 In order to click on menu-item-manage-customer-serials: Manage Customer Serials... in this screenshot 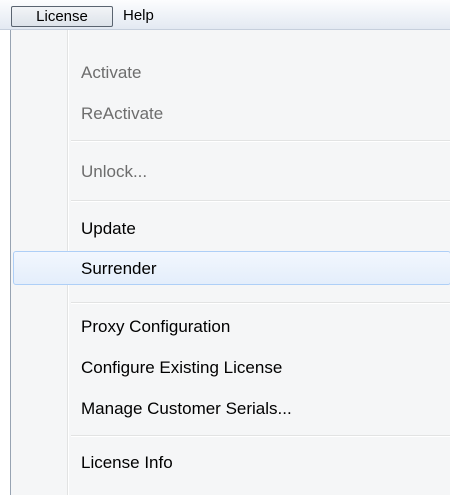, I will do `click(230, 409)`.